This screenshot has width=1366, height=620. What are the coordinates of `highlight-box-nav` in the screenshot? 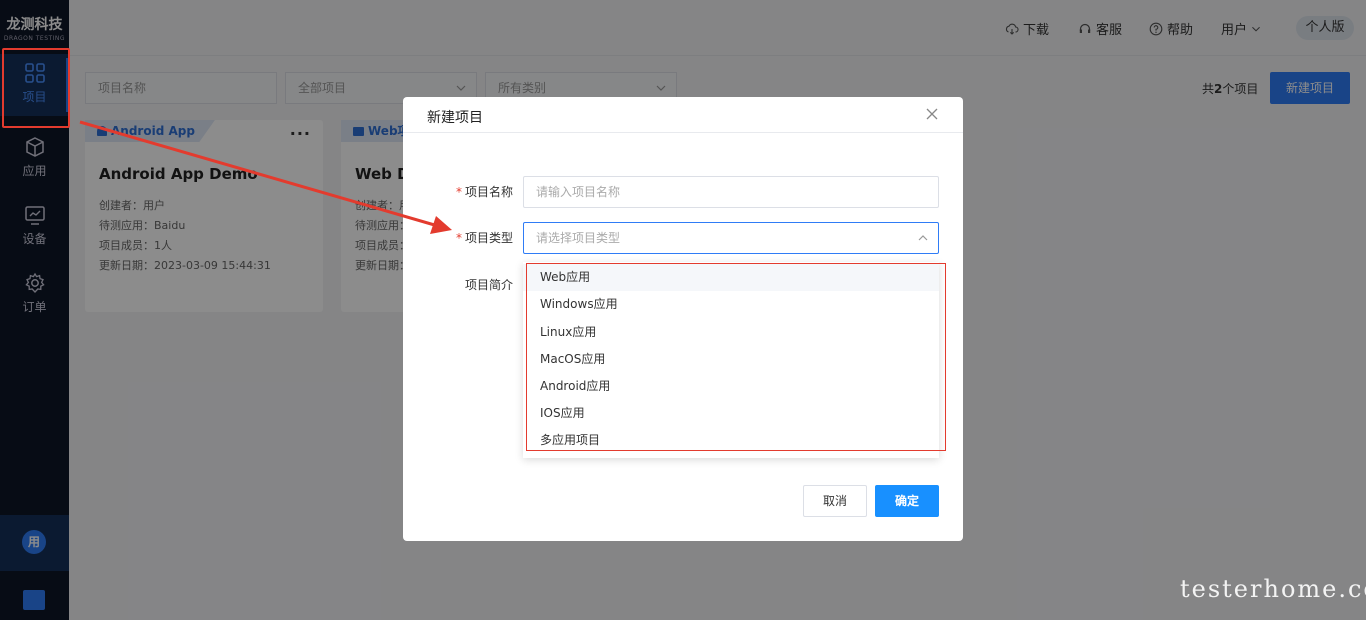 It's located at (36, 88).